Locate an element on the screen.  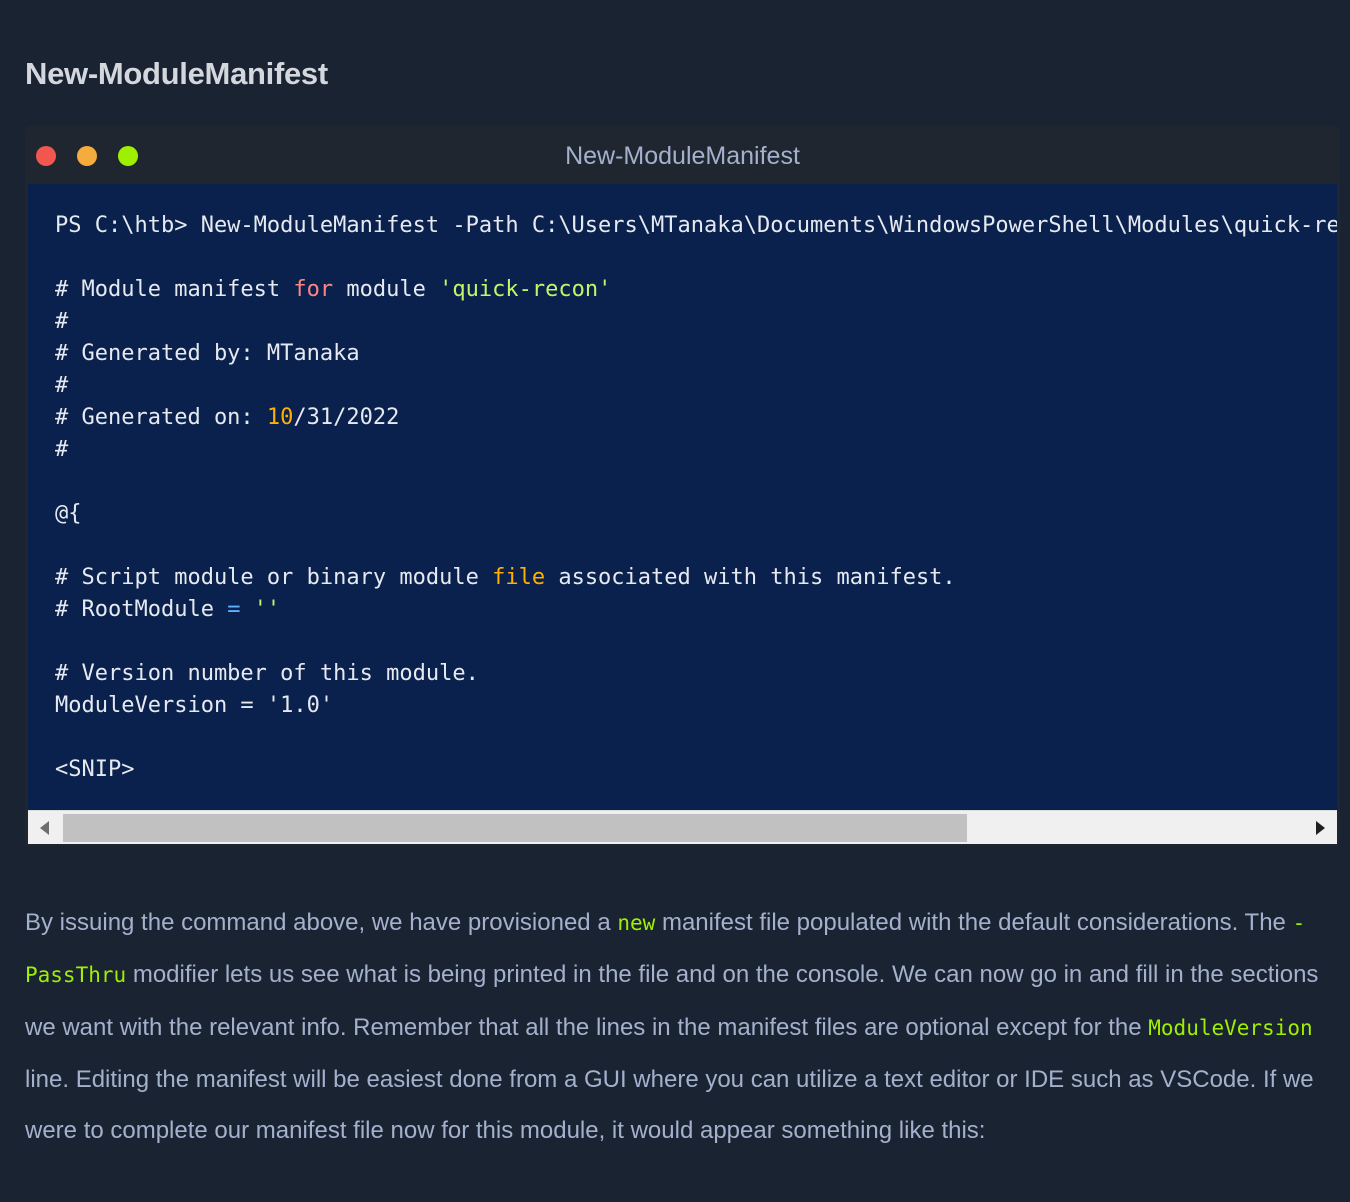
horizontal-scrollbar is located at coordinates (682, 827).